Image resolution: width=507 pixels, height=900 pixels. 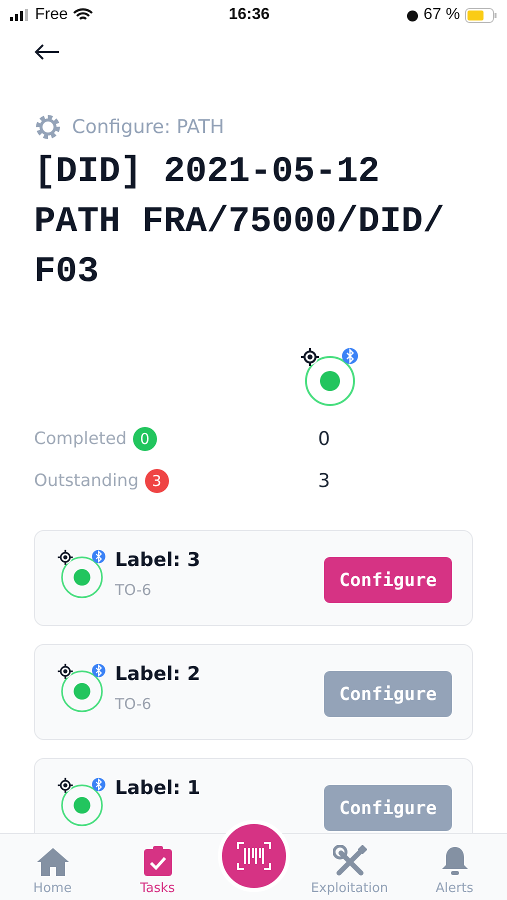 I want to click on stat-value: 3, so click(x=324, y=481).